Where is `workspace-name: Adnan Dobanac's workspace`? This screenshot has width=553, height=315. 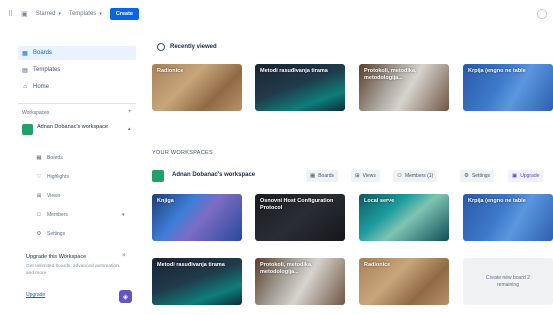 workspace-name: Adnan Dobanac's workspace is located at coordinates (214, 175).